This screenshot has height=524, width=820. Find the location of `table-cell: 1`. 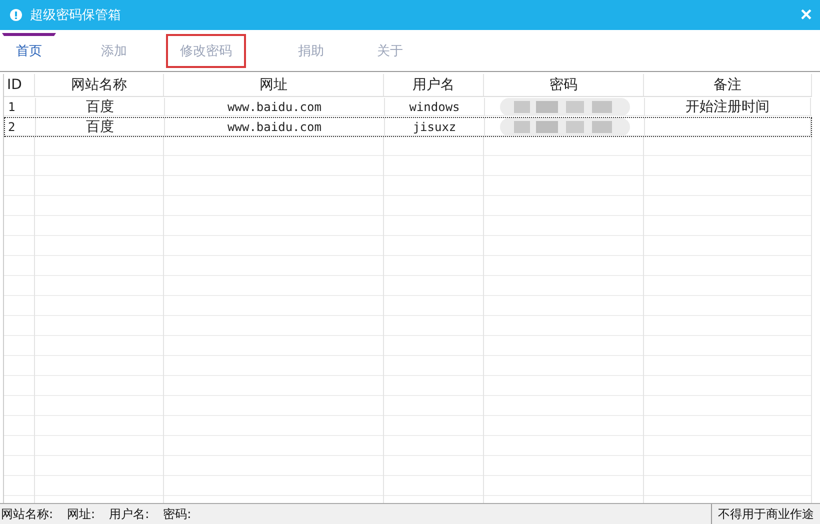

table-cell: 1 is located at coordinates (20, 107).